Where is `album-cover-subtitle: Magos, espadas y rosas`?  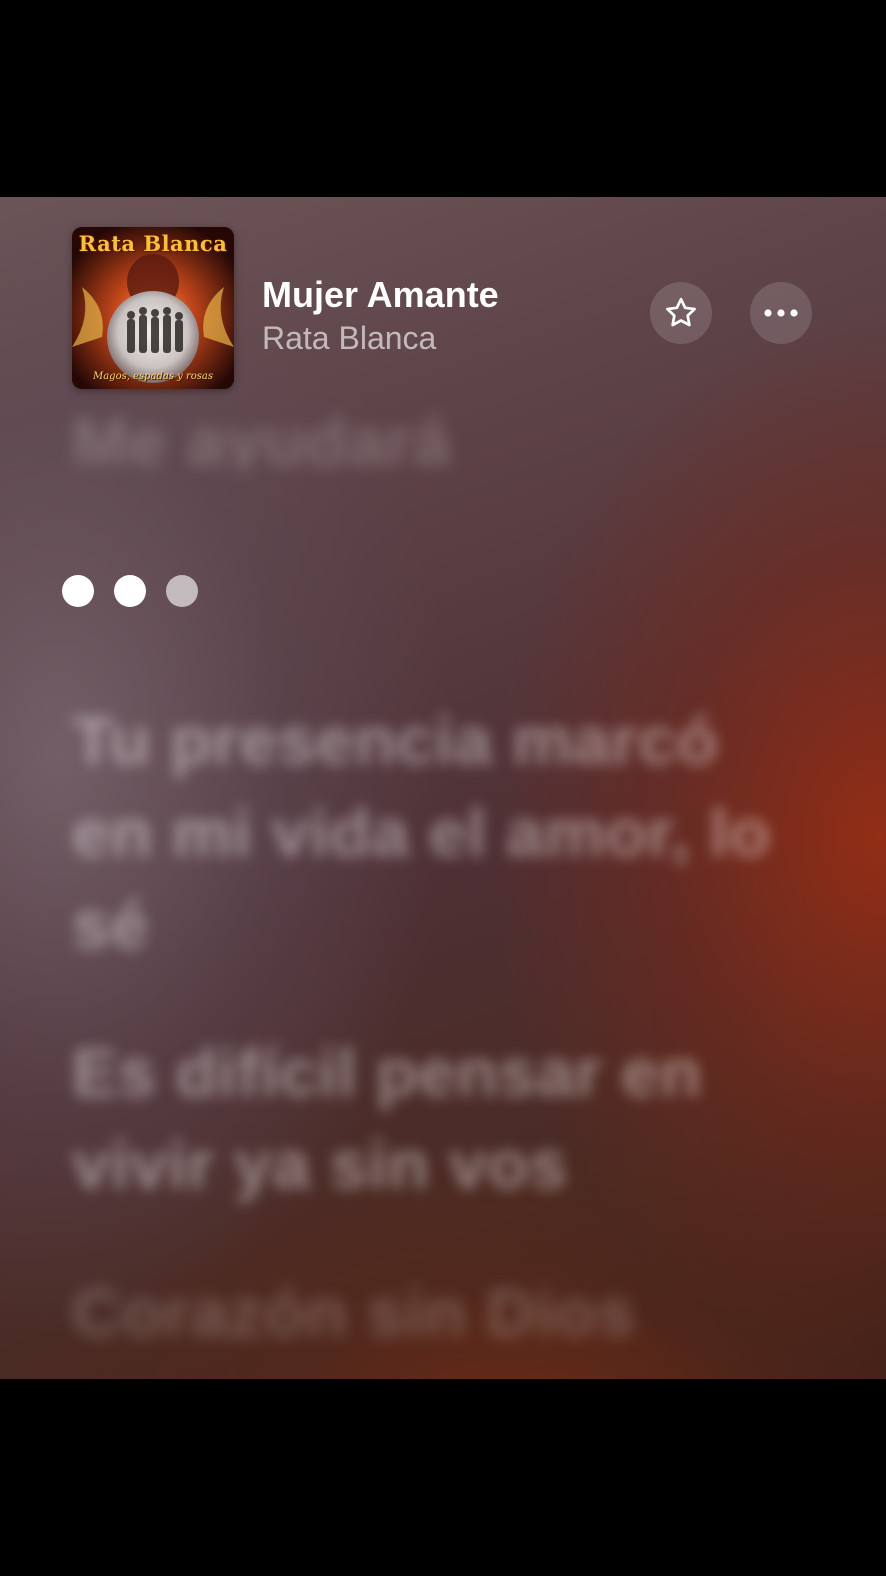
album-cover-subtitle: Magos, espadas y rosas is located at coordinates (153, 376).